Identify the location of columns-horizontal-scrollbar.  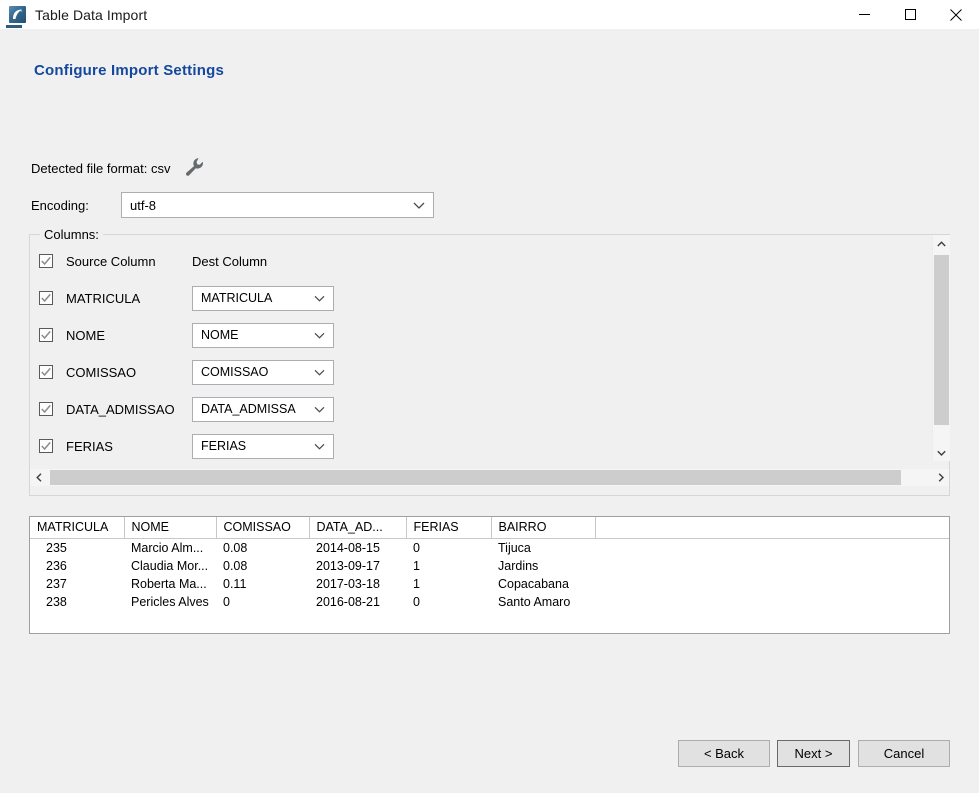
(489, 477).